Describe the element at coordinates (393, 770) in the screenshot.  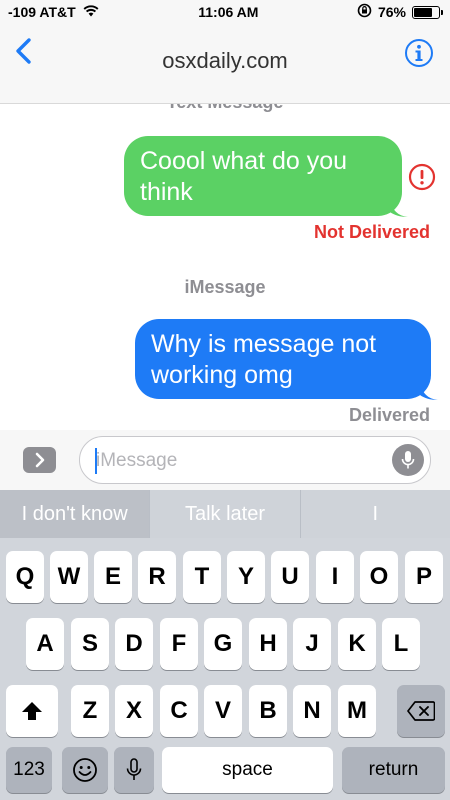
I see `return-key: return` at that location.